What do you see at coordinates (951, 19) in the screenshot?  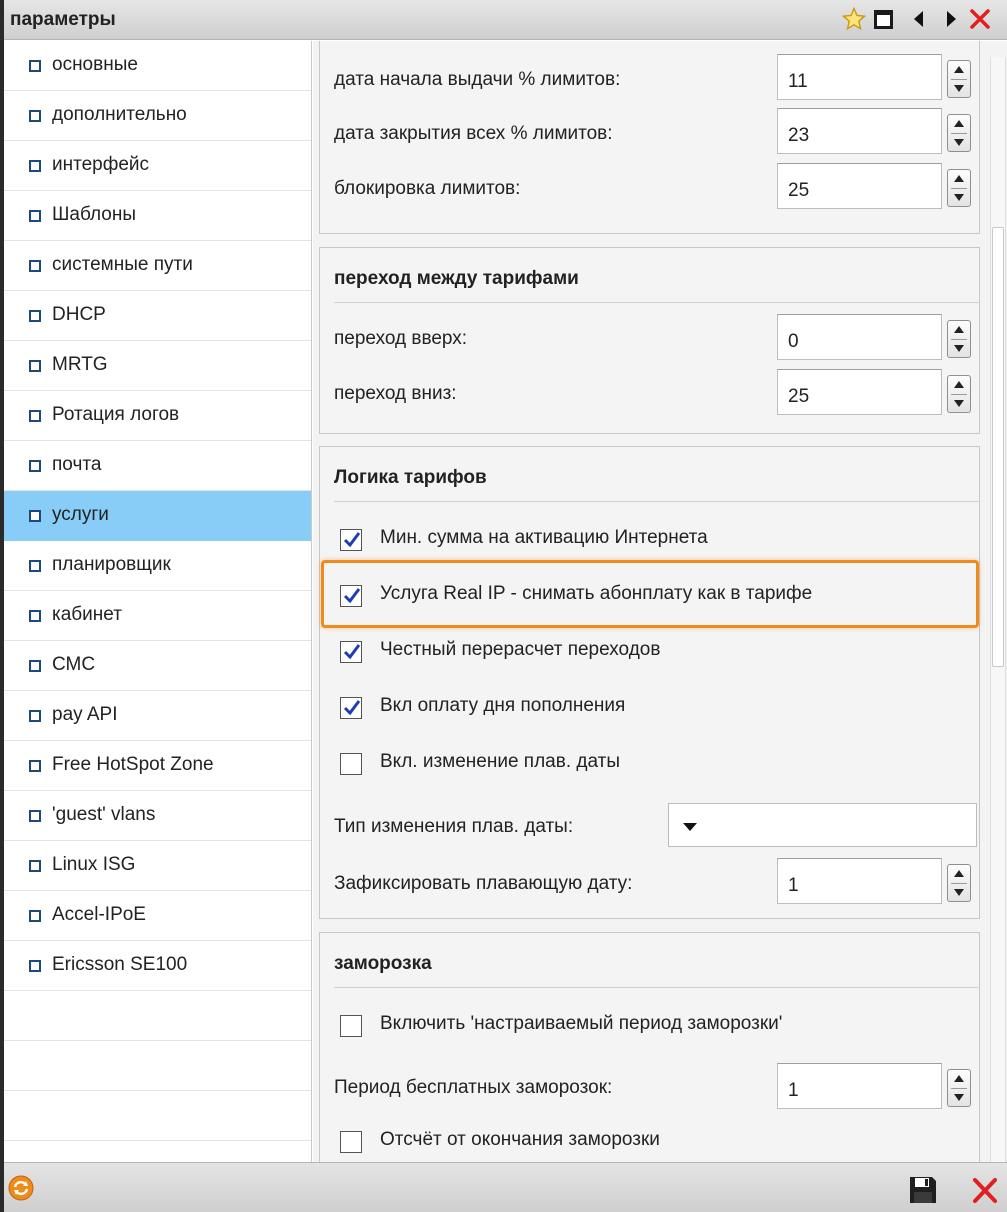 I see `arrow-right-icon` at bounding box center [951, 19].